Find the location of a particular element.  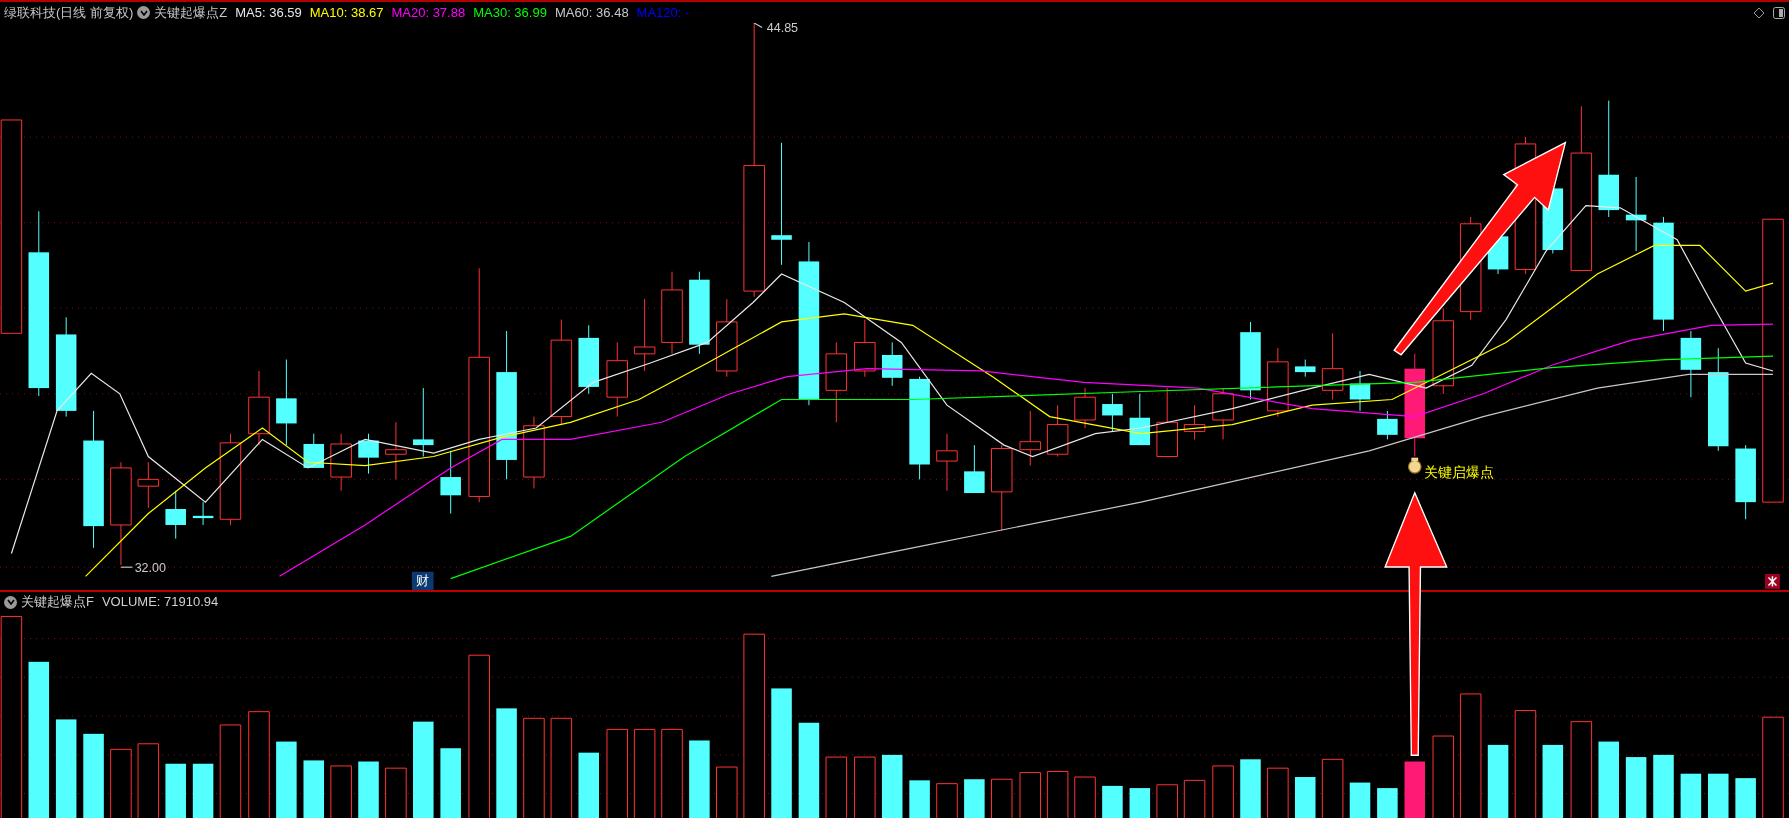

indicator-name: 关键起爆点Z is located at coordinates (191, 12).